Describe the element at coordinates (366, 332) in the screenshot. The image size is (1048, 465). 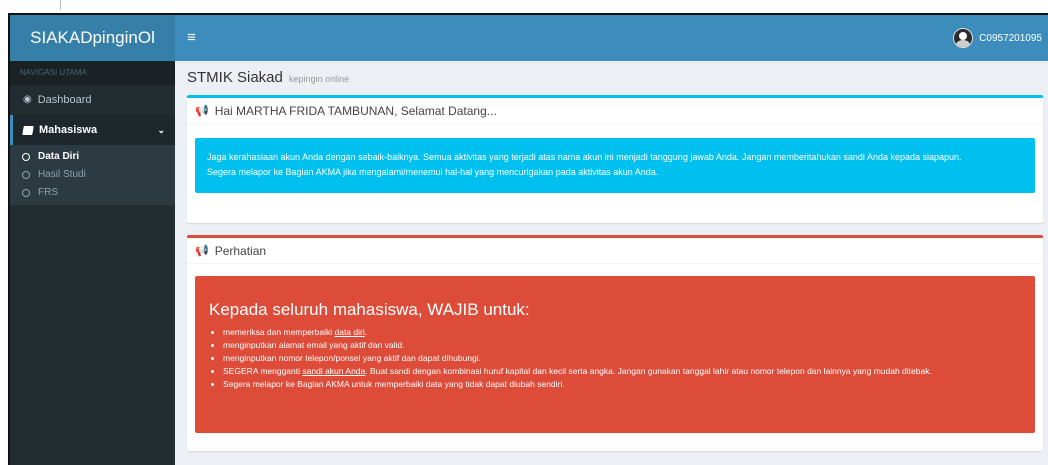
I see `list-text: .` at that location.